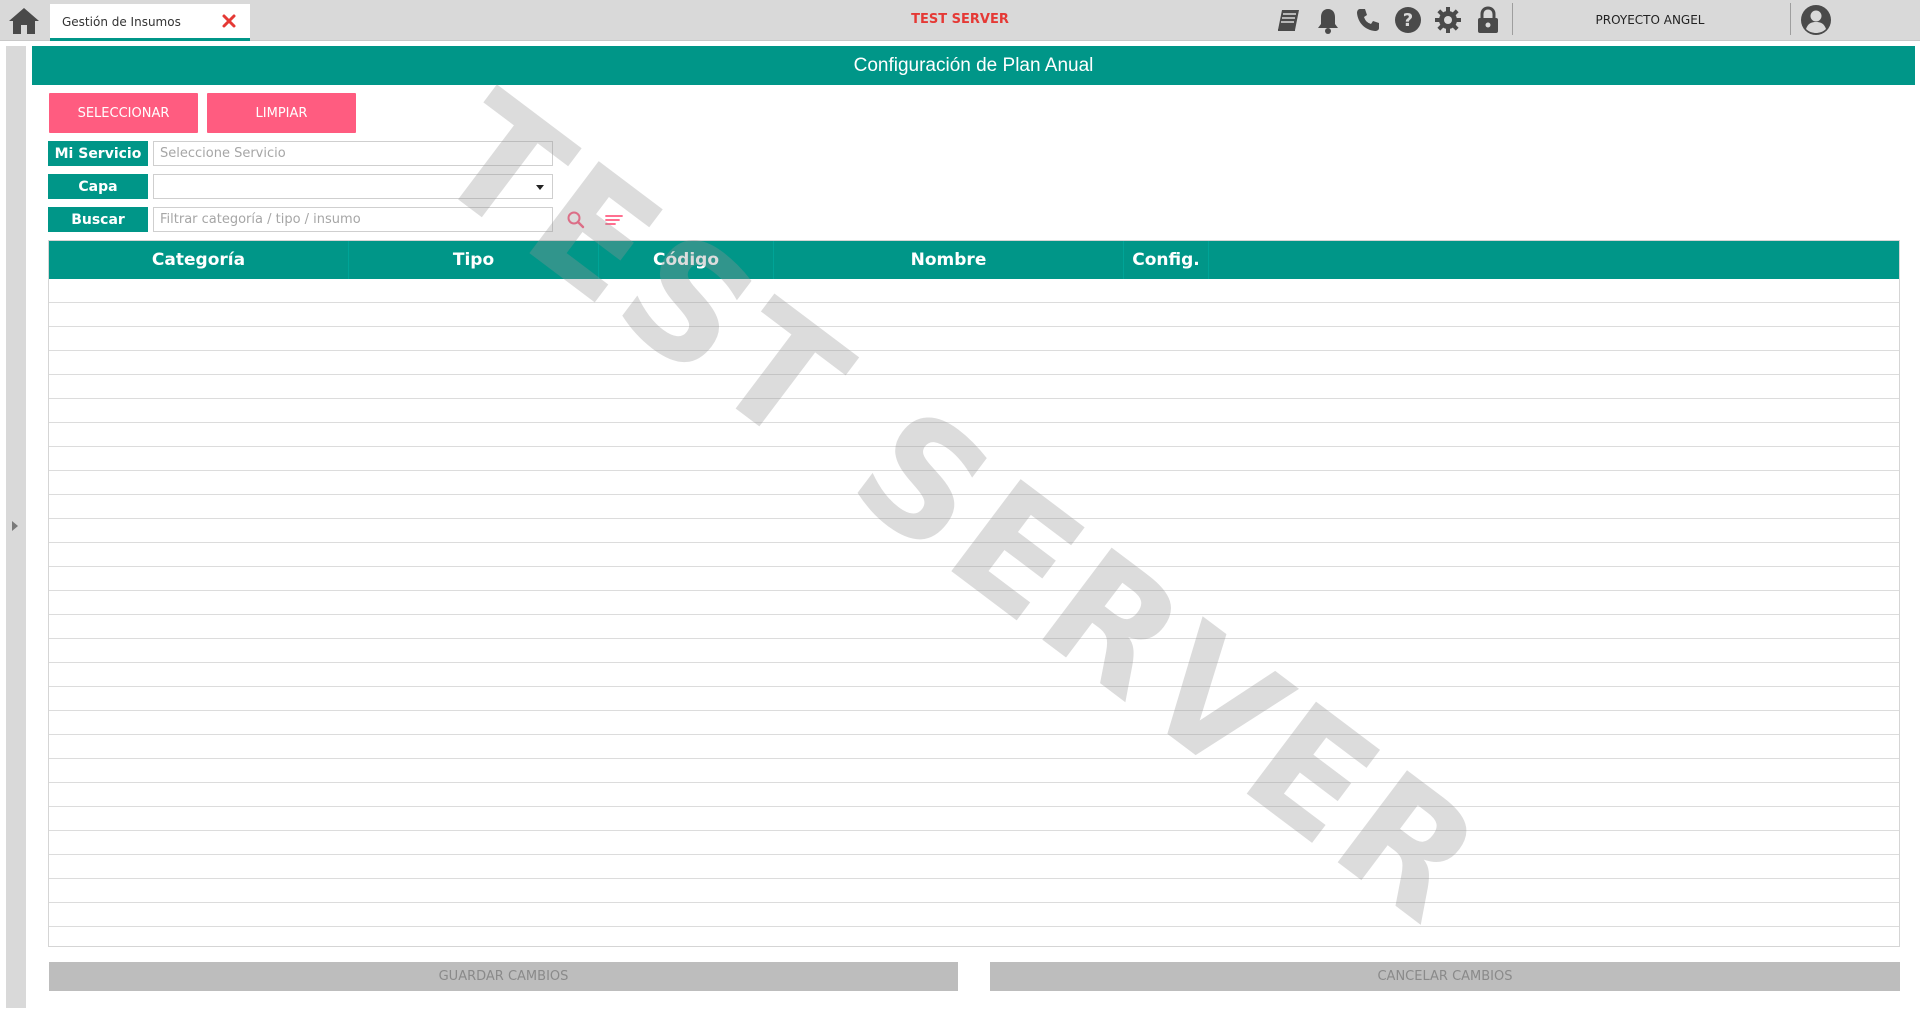 This screenshot has height=1012, width=1920. Describe the element at coordinates (1368, 20) in the screenshot. I see `phone-icon` at that location.